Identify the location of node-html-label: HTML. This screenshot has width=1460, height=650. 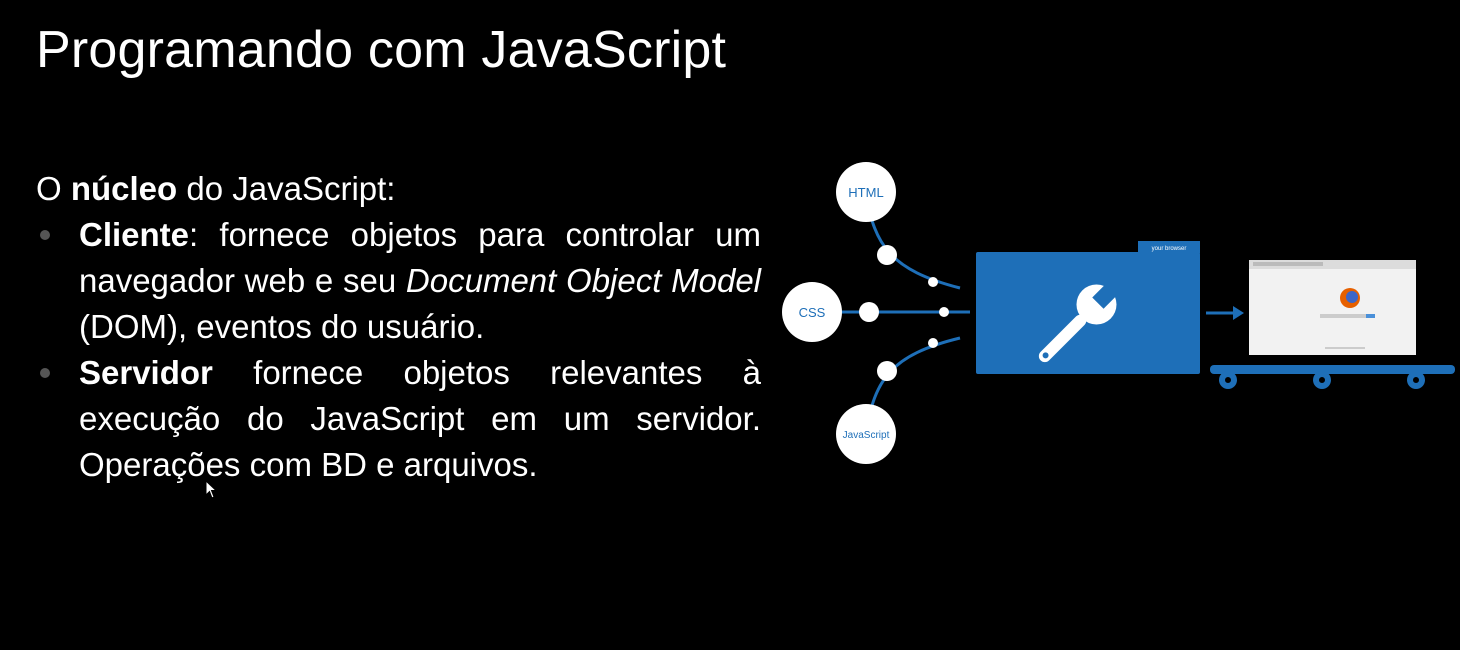
(865, 192).